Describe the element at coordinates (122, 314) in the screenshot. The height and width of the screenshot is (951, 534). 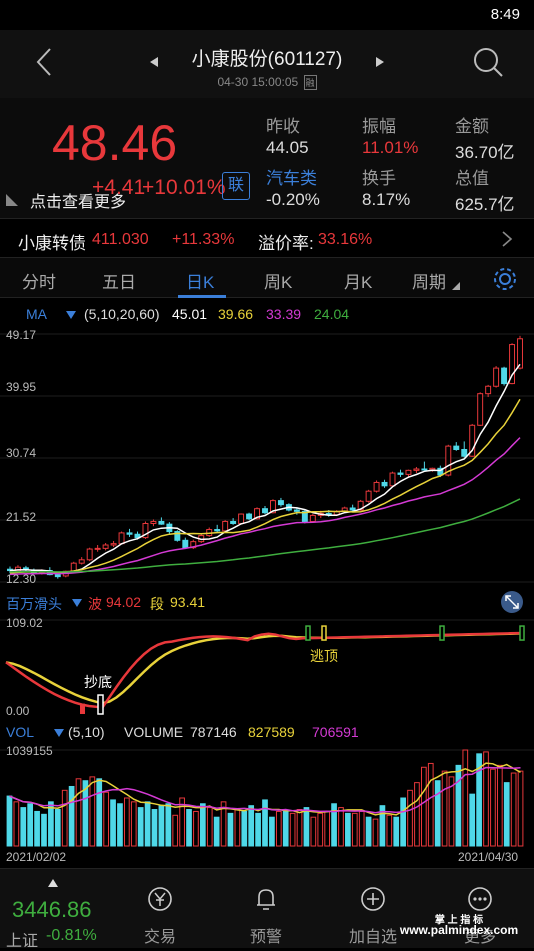
I see `ma-params: (5,10,20,60)` at that location.